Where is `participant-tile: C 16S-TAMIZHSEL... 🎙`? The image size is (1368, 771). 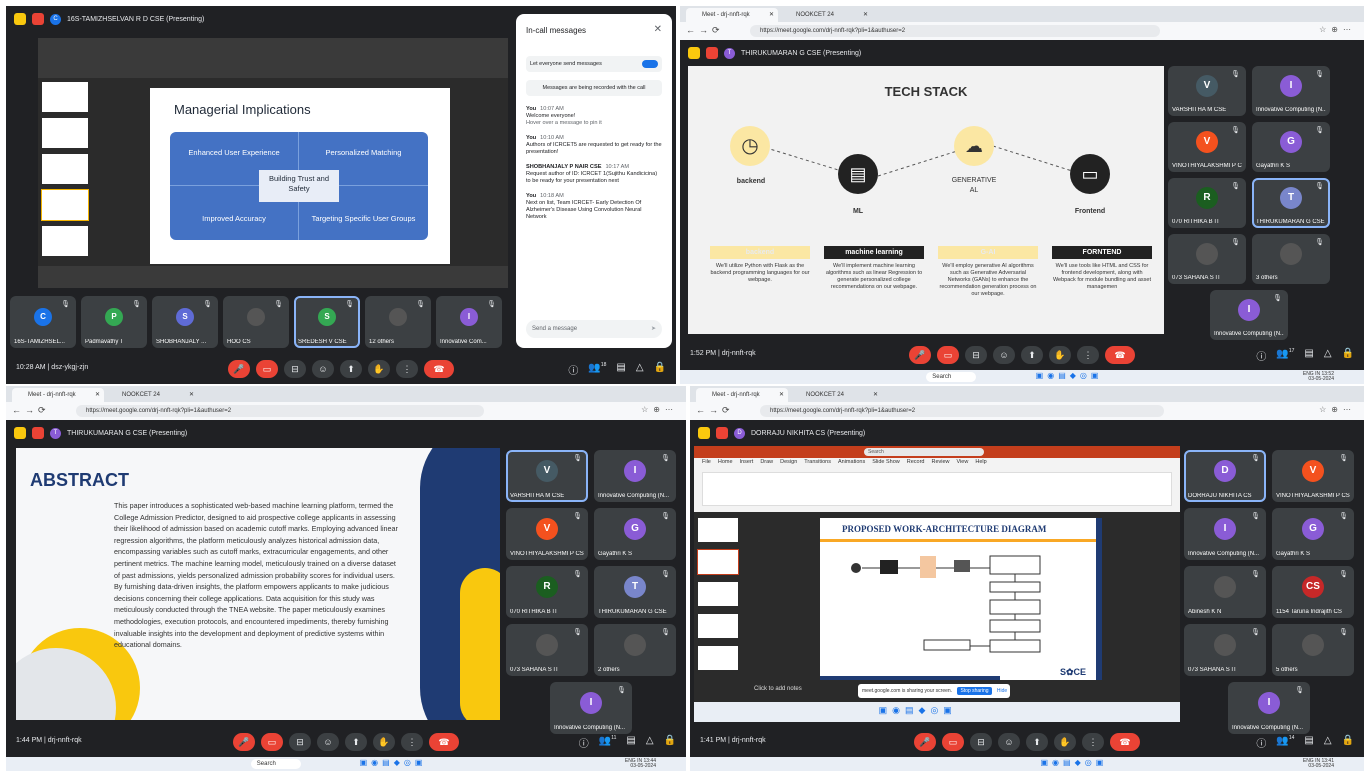
participant-tile: C 16S-TAMIZHSEL... 🎙 is located at coordinates (43, 322).